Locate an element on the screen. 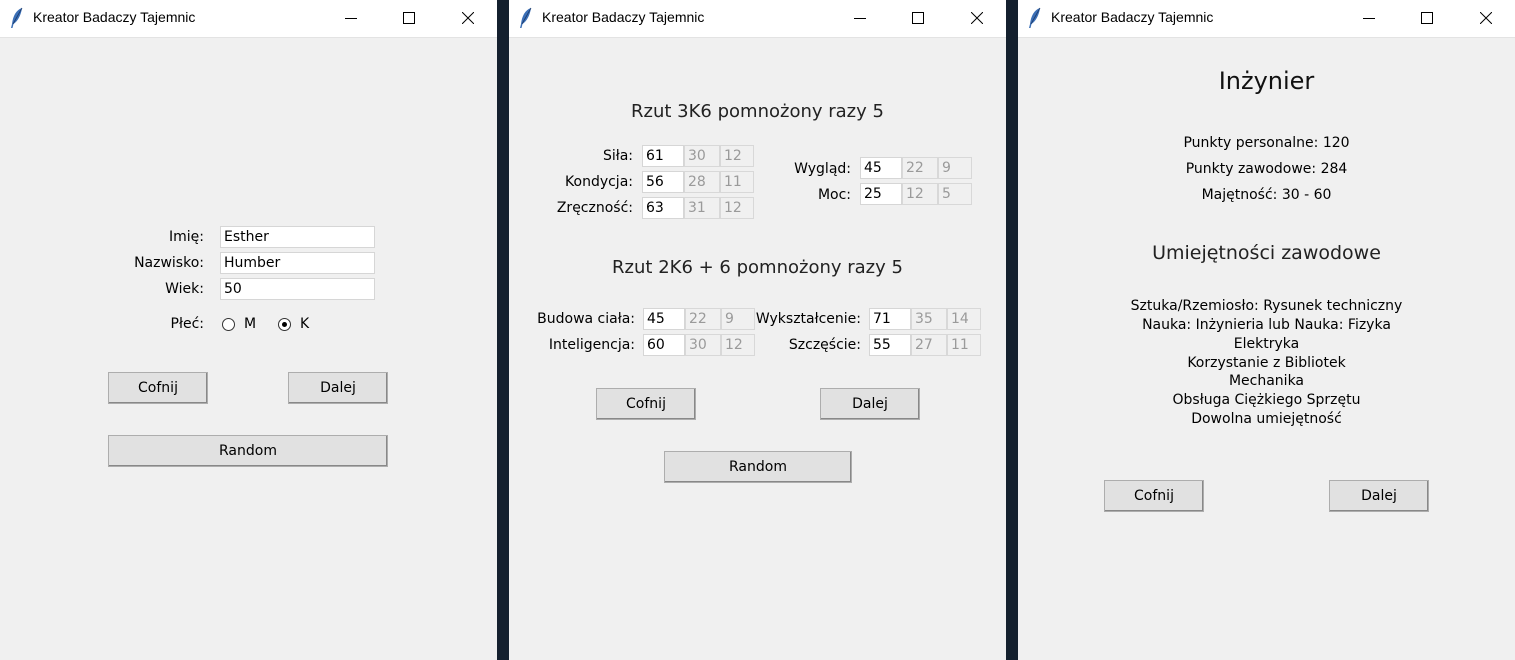  sex-option-k-label: K is located at coordinates (304, 324).